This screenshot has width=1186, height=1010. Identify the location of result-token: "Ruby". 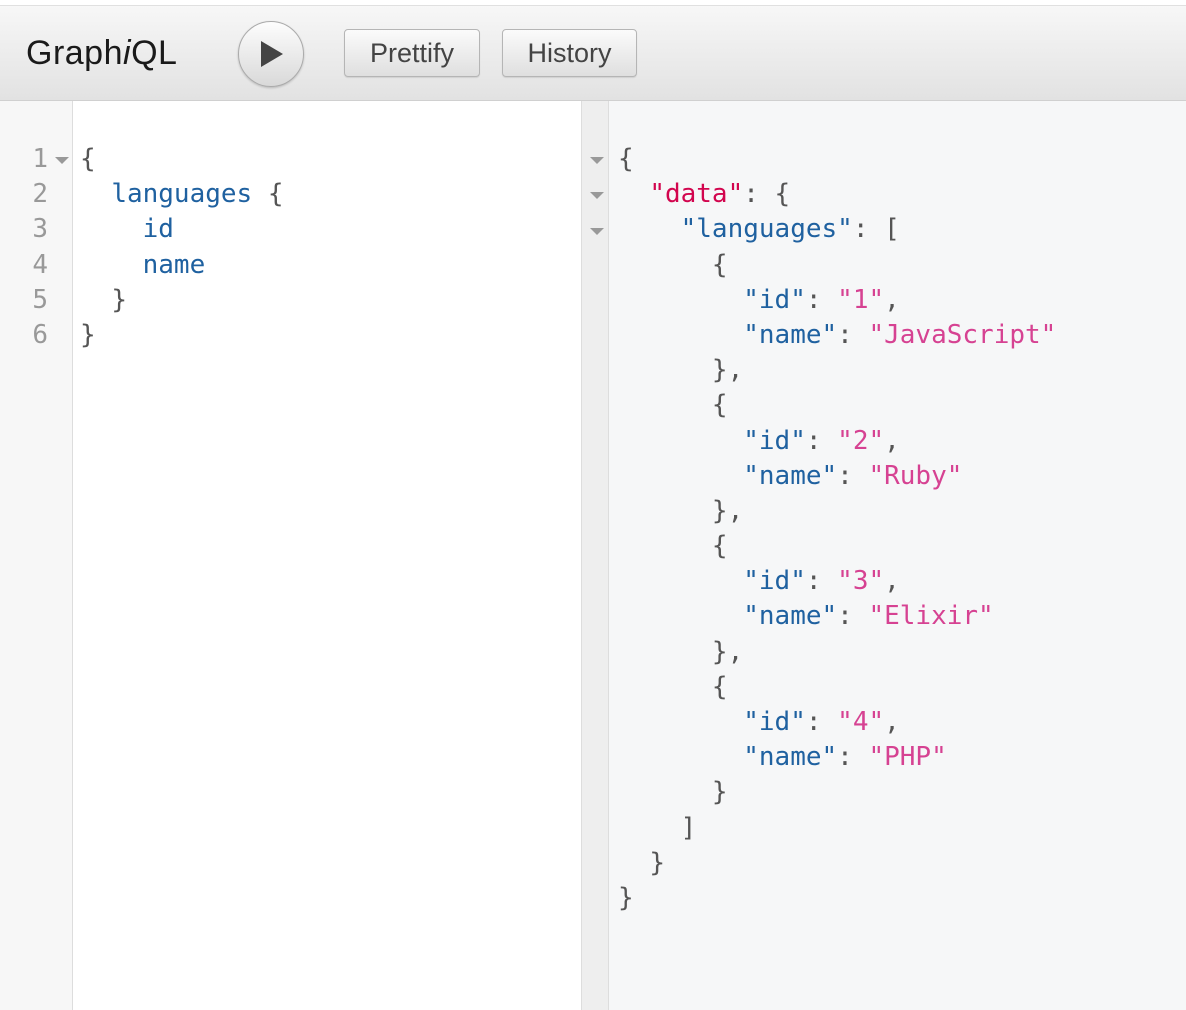
(915, 475).